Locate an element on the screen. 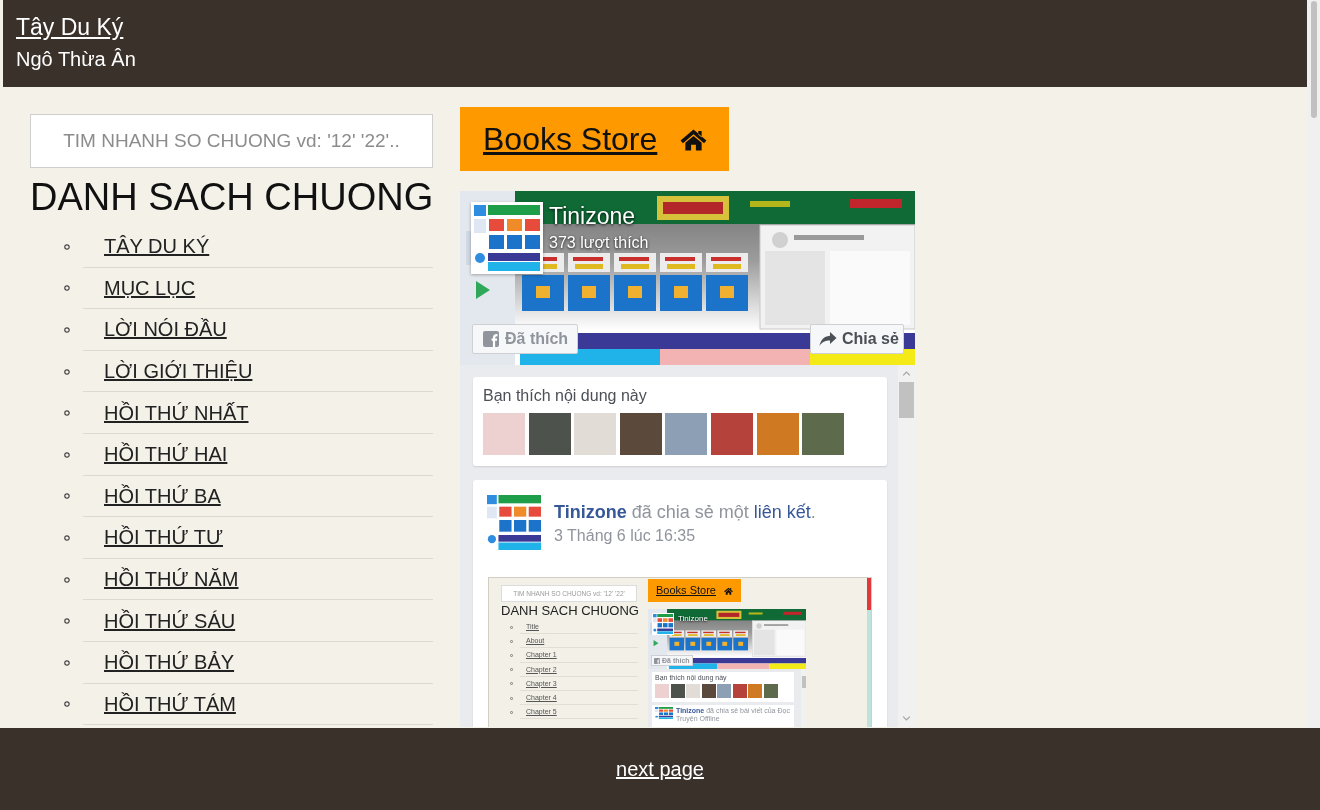  share-icon is located at coordinates (828, 339).